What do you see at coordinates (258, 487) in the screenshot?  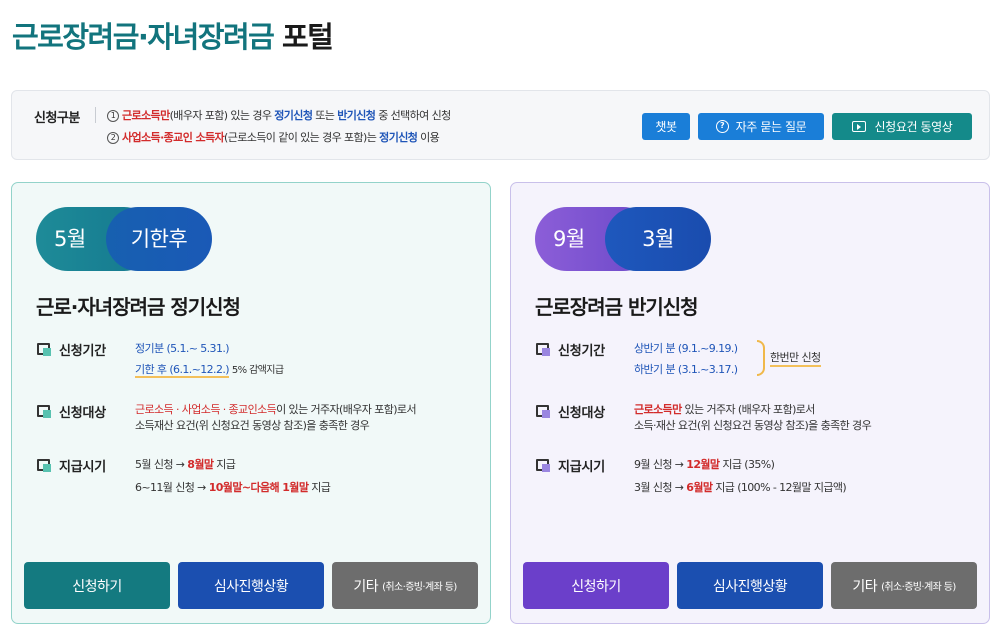 I see `payment-highlight: 10월말~다음해 1월말` at bounding box center [258, 487].